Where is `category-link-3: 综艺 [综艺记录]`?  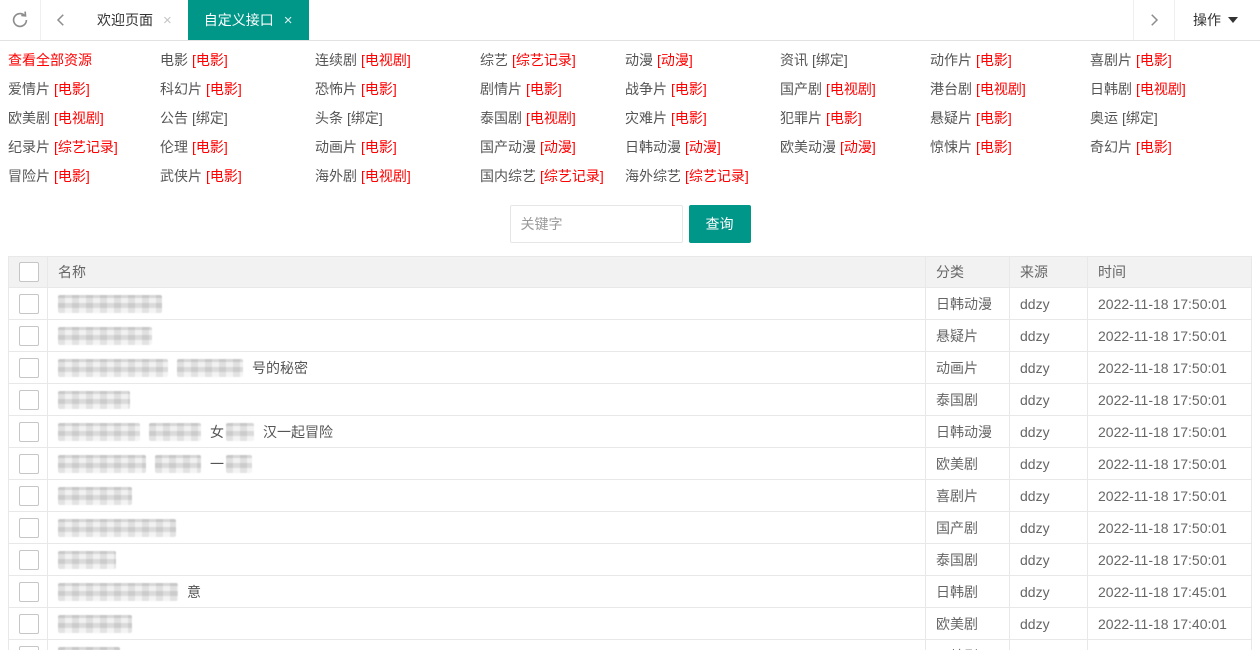
category-link-3: 综艺 [综艺记录] is located at coordinates (552, 60).